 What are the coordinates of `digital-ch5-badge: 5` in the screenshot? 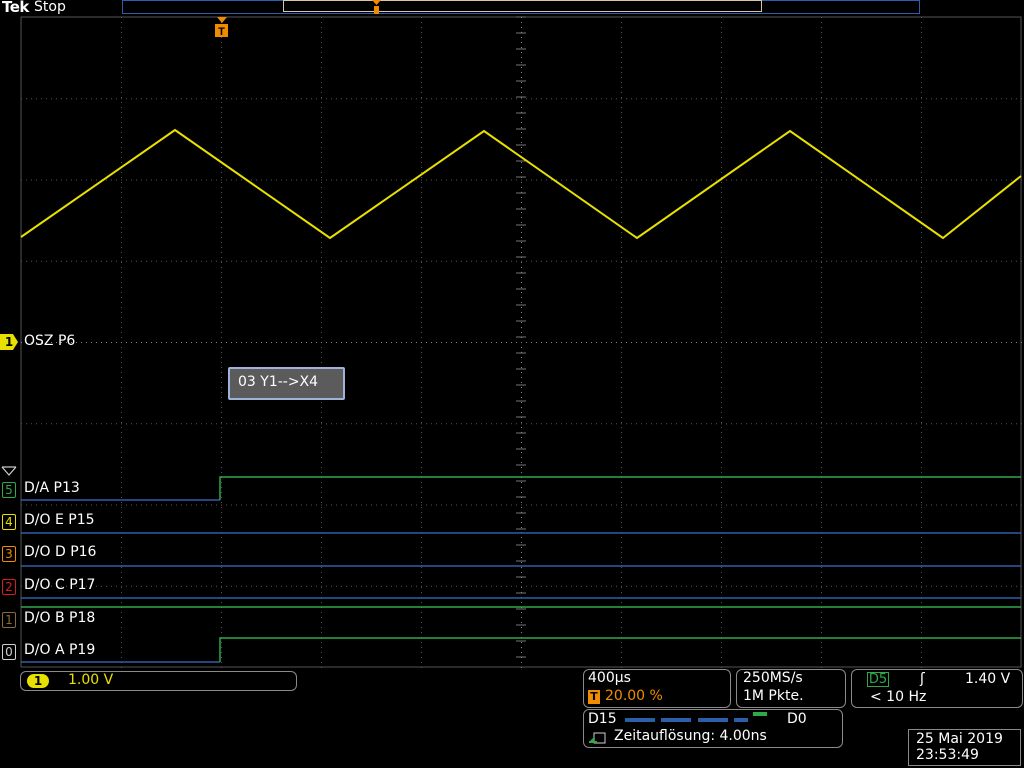 It's located at (9, 490).